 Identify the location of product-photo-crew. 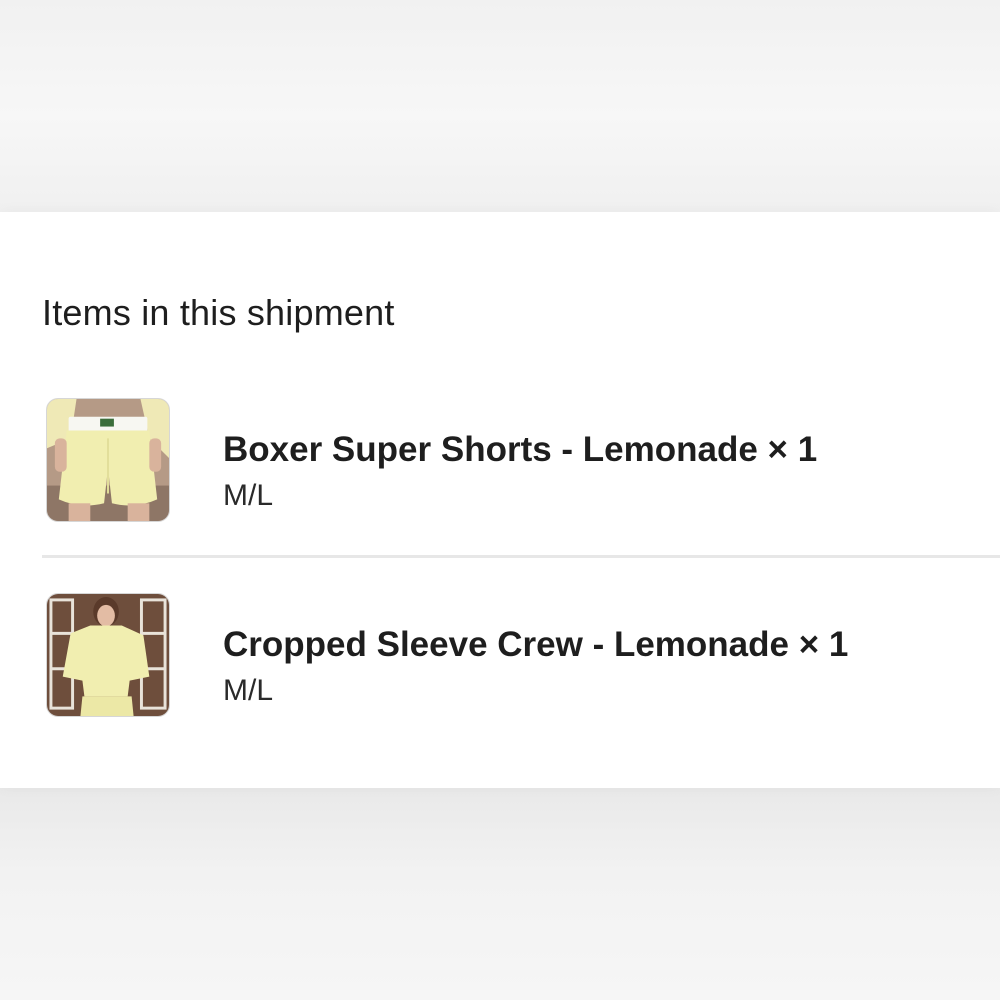
(108, 655).